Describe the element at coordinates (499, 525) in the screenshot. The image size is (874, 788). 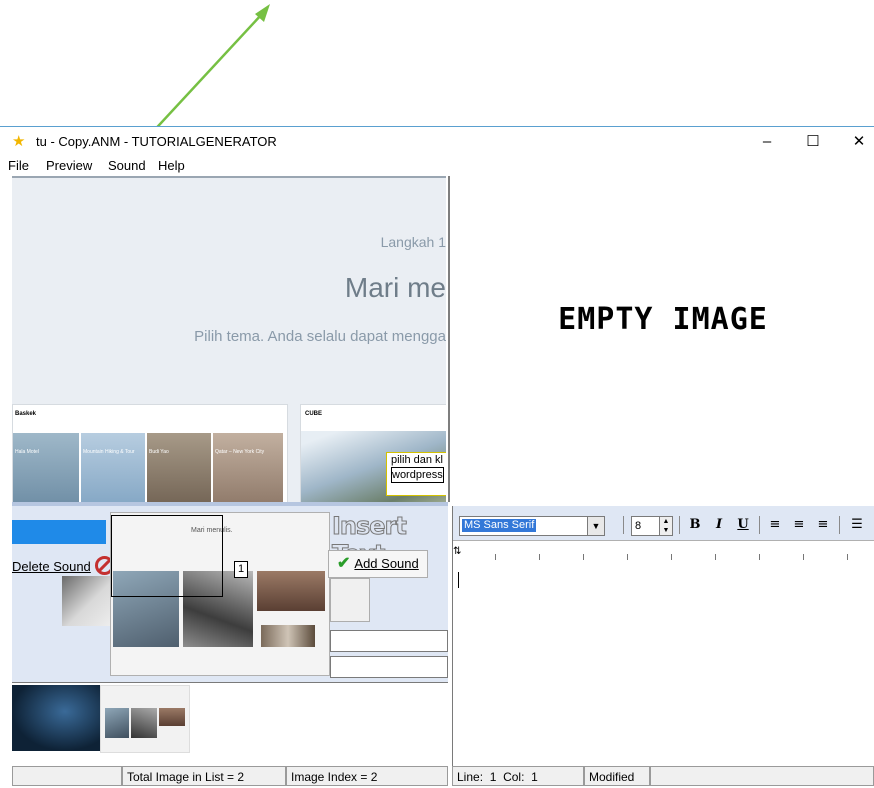
I see `font-family-value: MS Sans Serif` at that location.